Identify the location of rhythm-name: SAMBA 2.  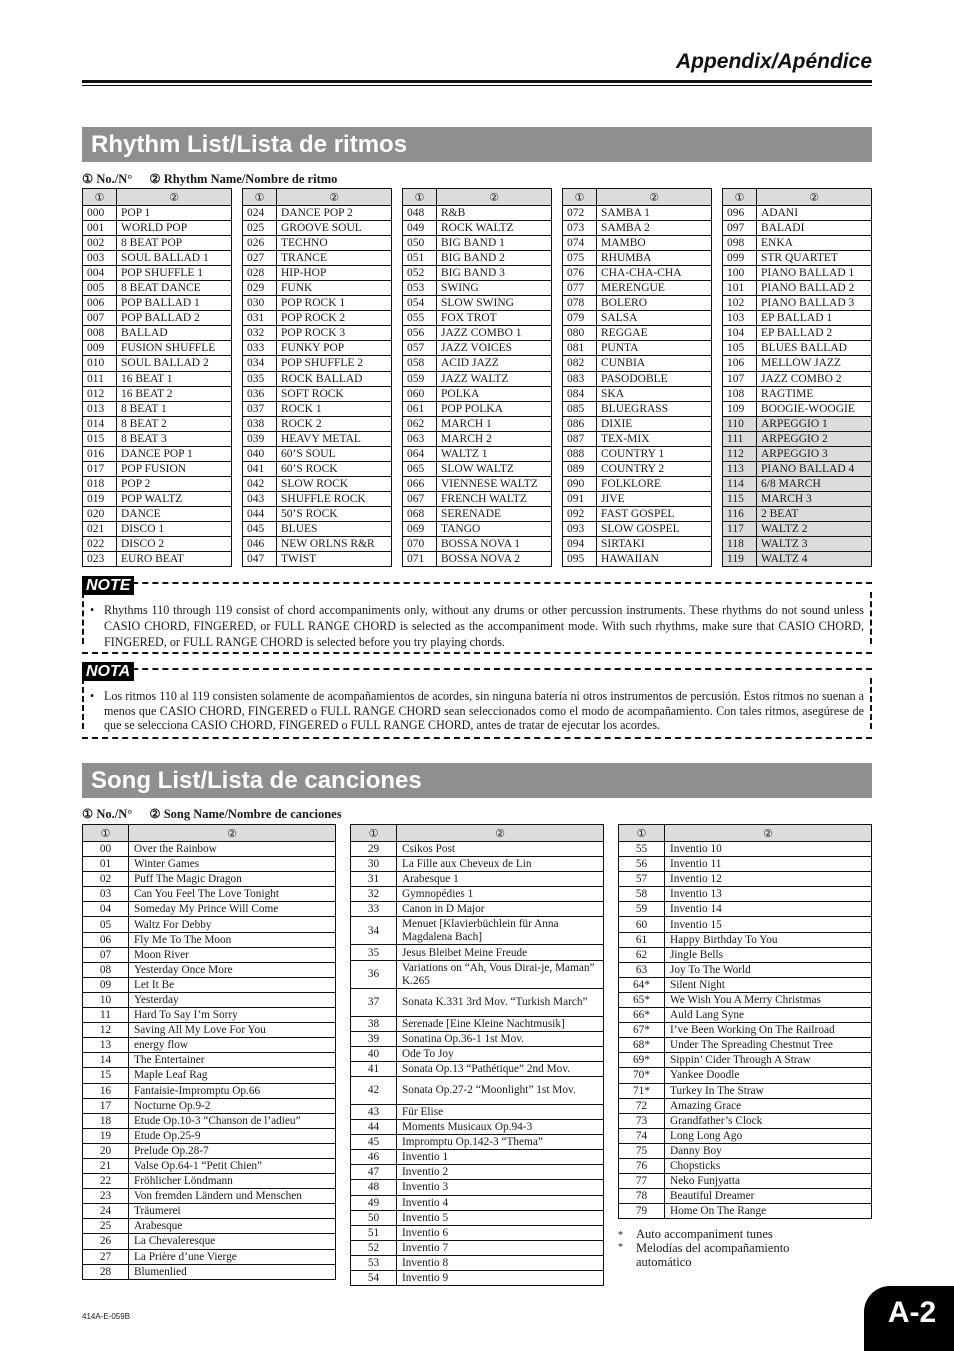
(654, 228).